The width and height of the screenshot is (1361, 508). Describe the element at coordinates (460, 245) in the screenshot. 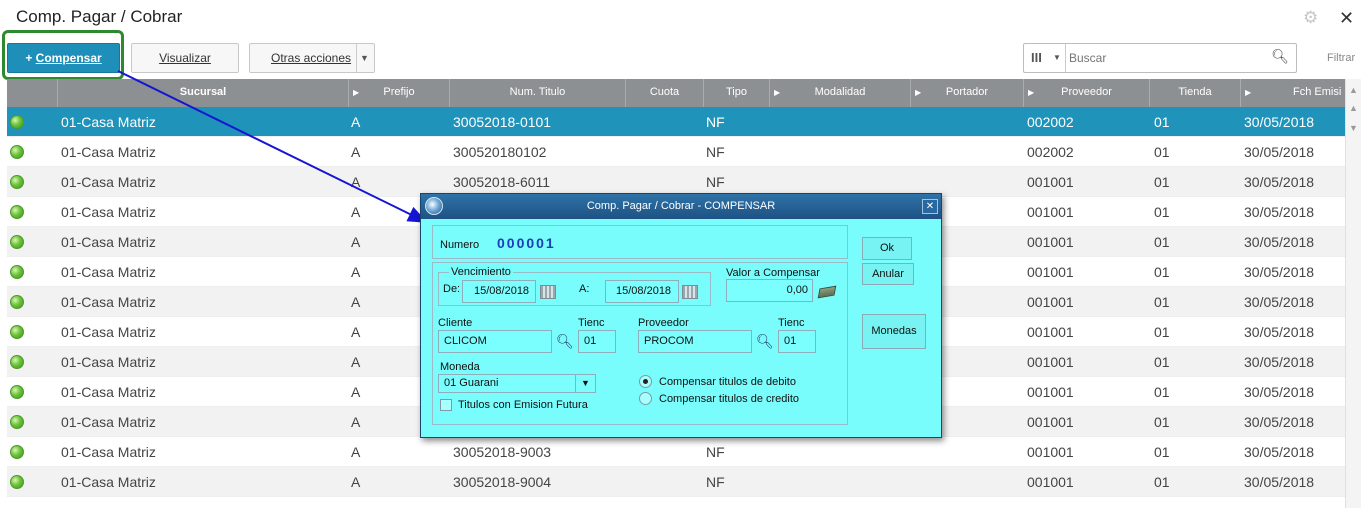

I see `numero-label: Numero` at that location.